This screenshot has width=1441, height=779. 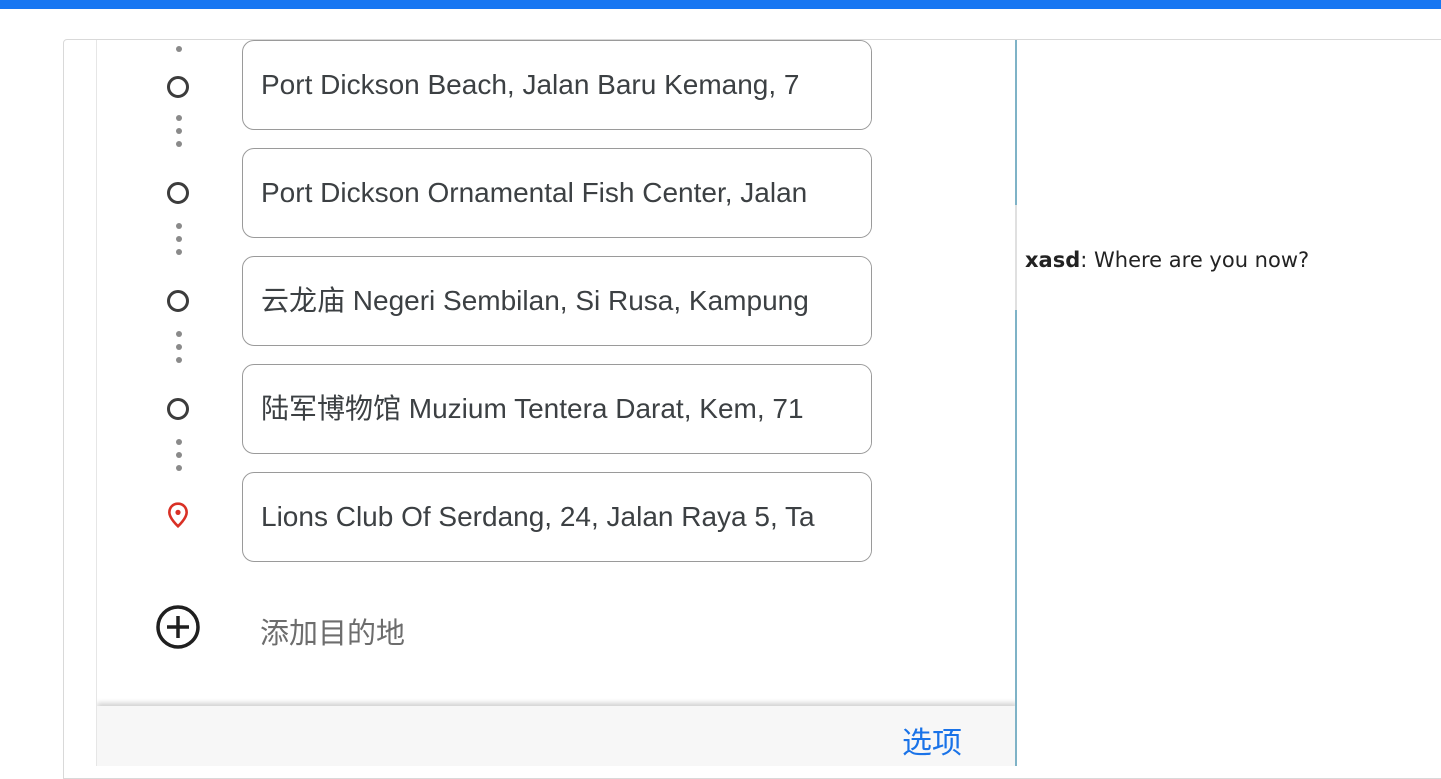 I want to click on stop-input-value: Port Dickson Beach, Jalan Baru Kemang, 7, so click(x=530, y=84).